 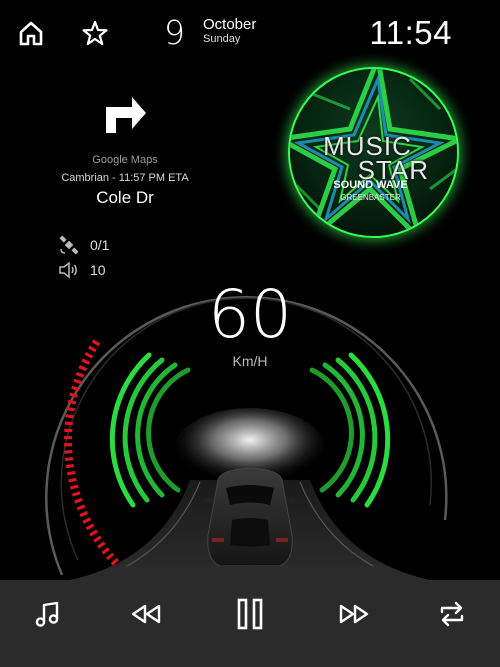 What do you see at coordinates (48, 614) in the screenshot?
I see `music-note-icon` at bounding box center [48, 614].